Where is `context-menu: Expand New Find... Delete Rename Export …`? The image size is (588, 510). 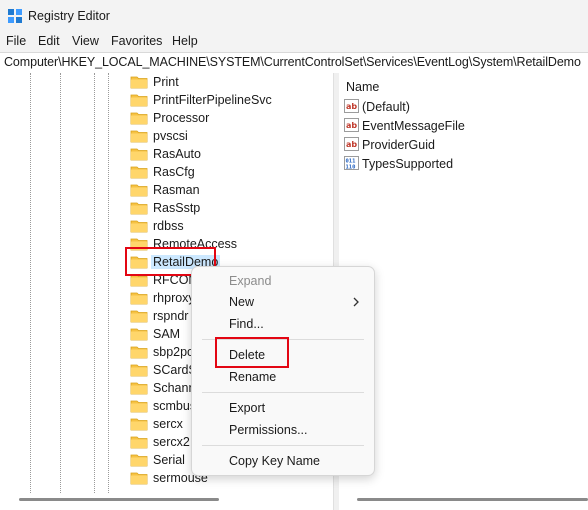 context-menu: Expand New Find... Delete Rename Export … is located at coordinates (283, 371).